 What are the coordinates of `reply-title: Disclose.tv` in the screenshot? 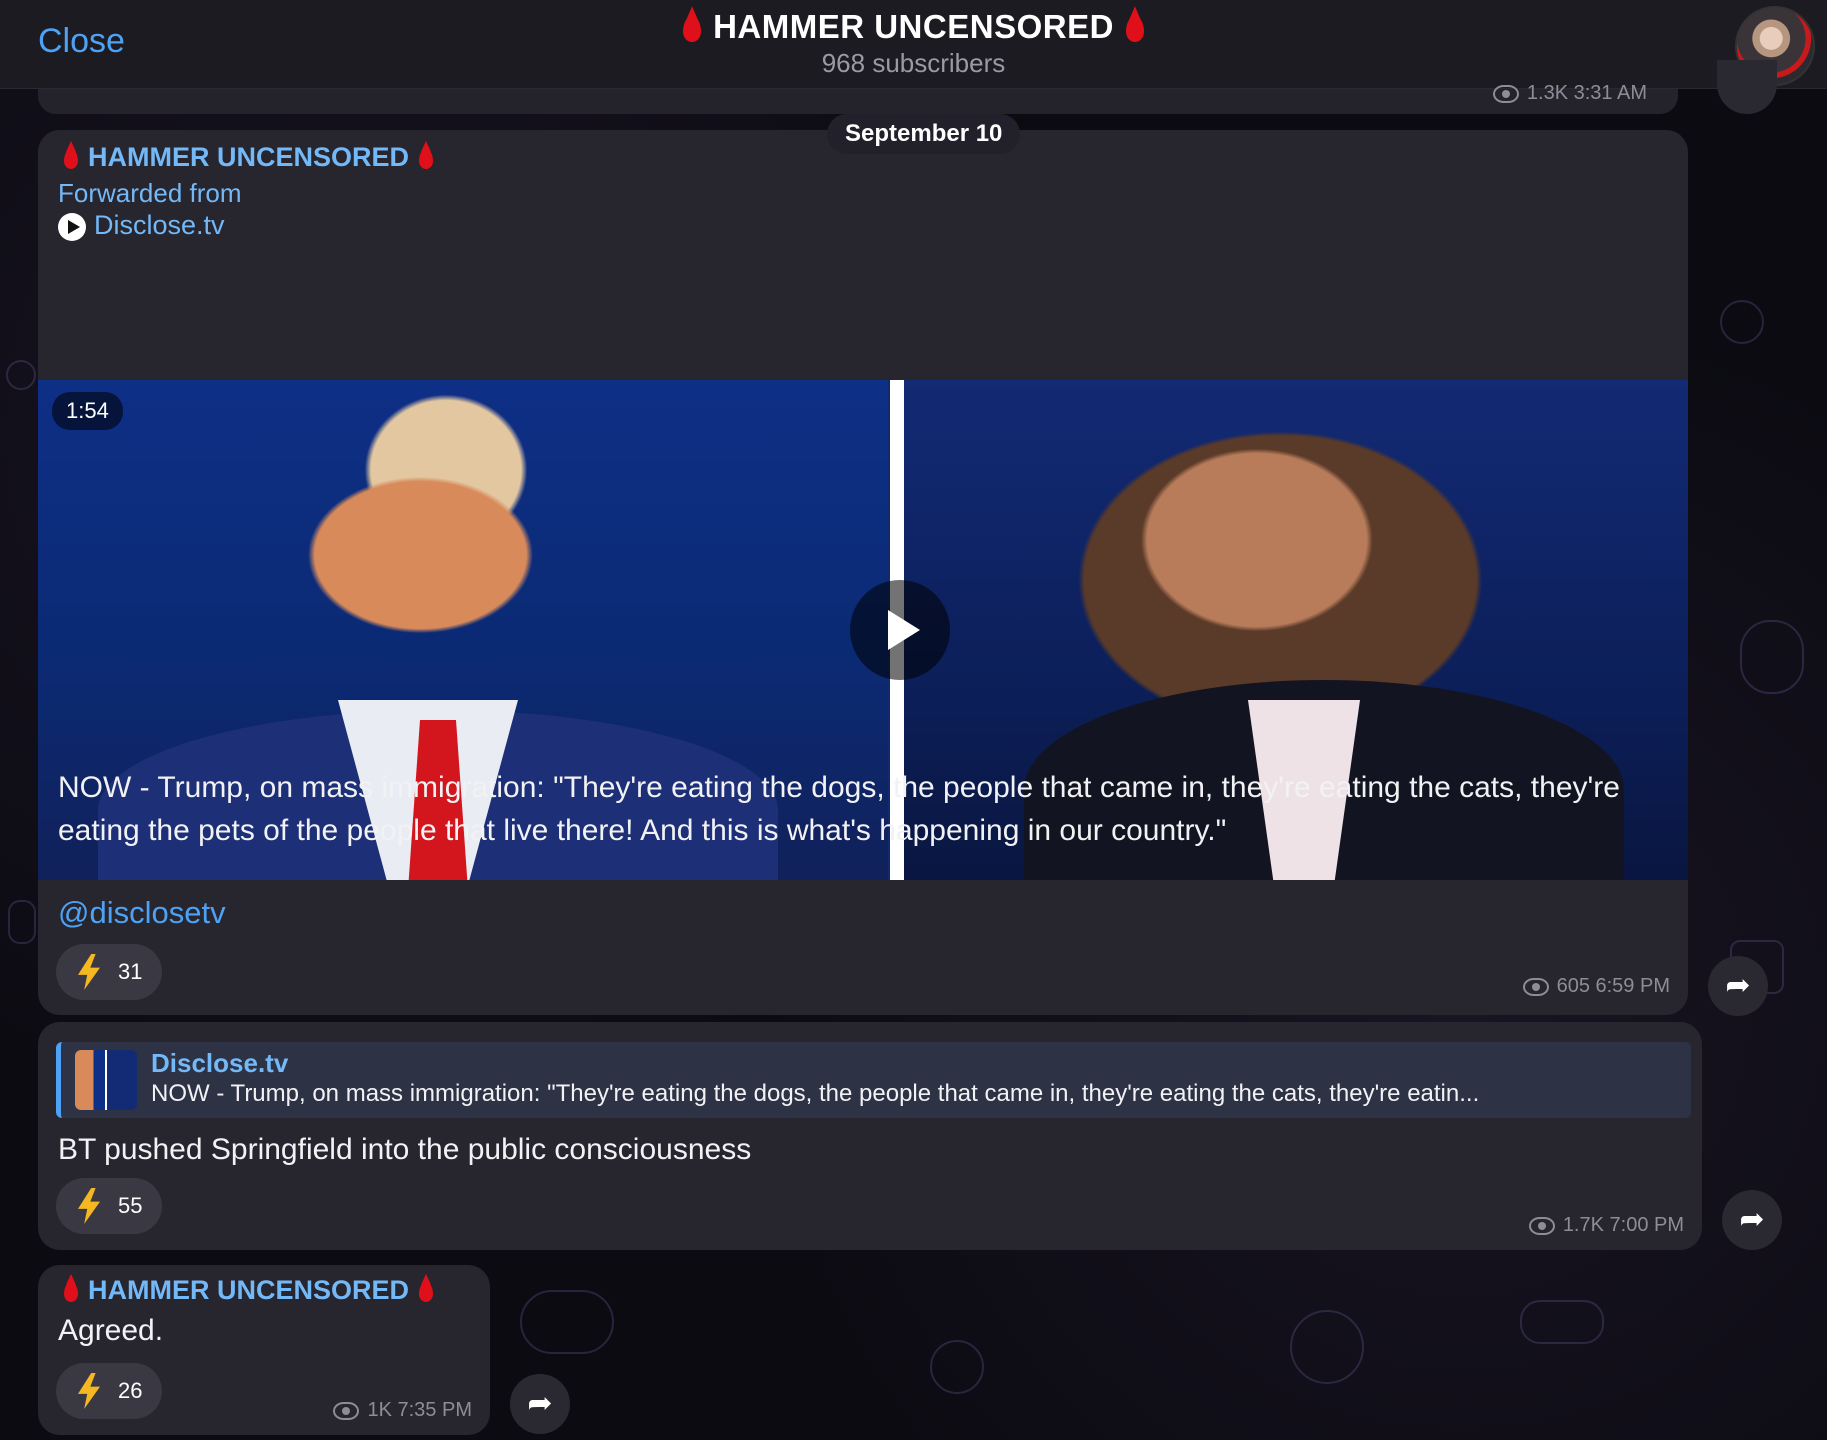 It's located at (220, 1063).